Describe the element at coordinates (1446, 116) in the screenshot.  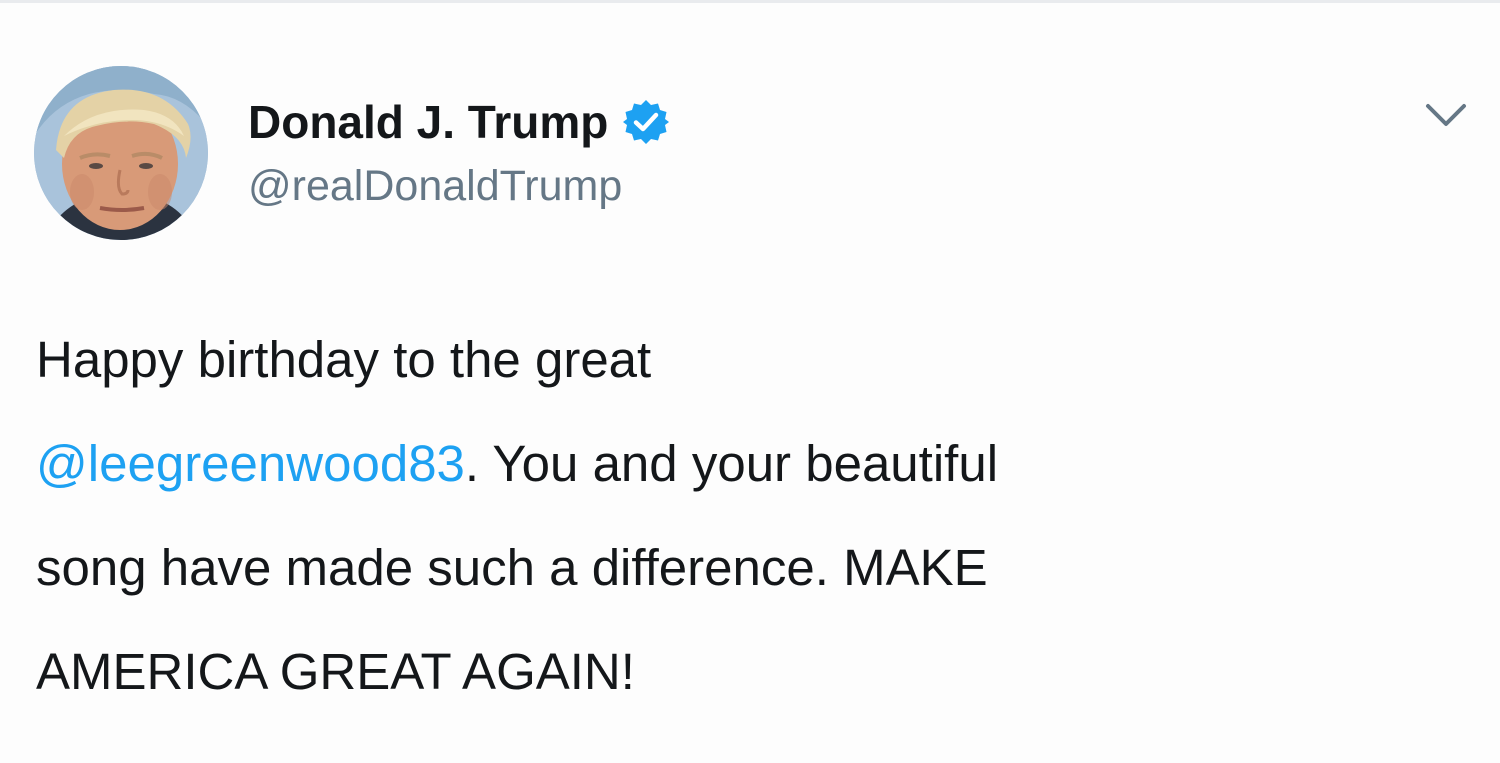
I see `chevron-down-icon` at that location.